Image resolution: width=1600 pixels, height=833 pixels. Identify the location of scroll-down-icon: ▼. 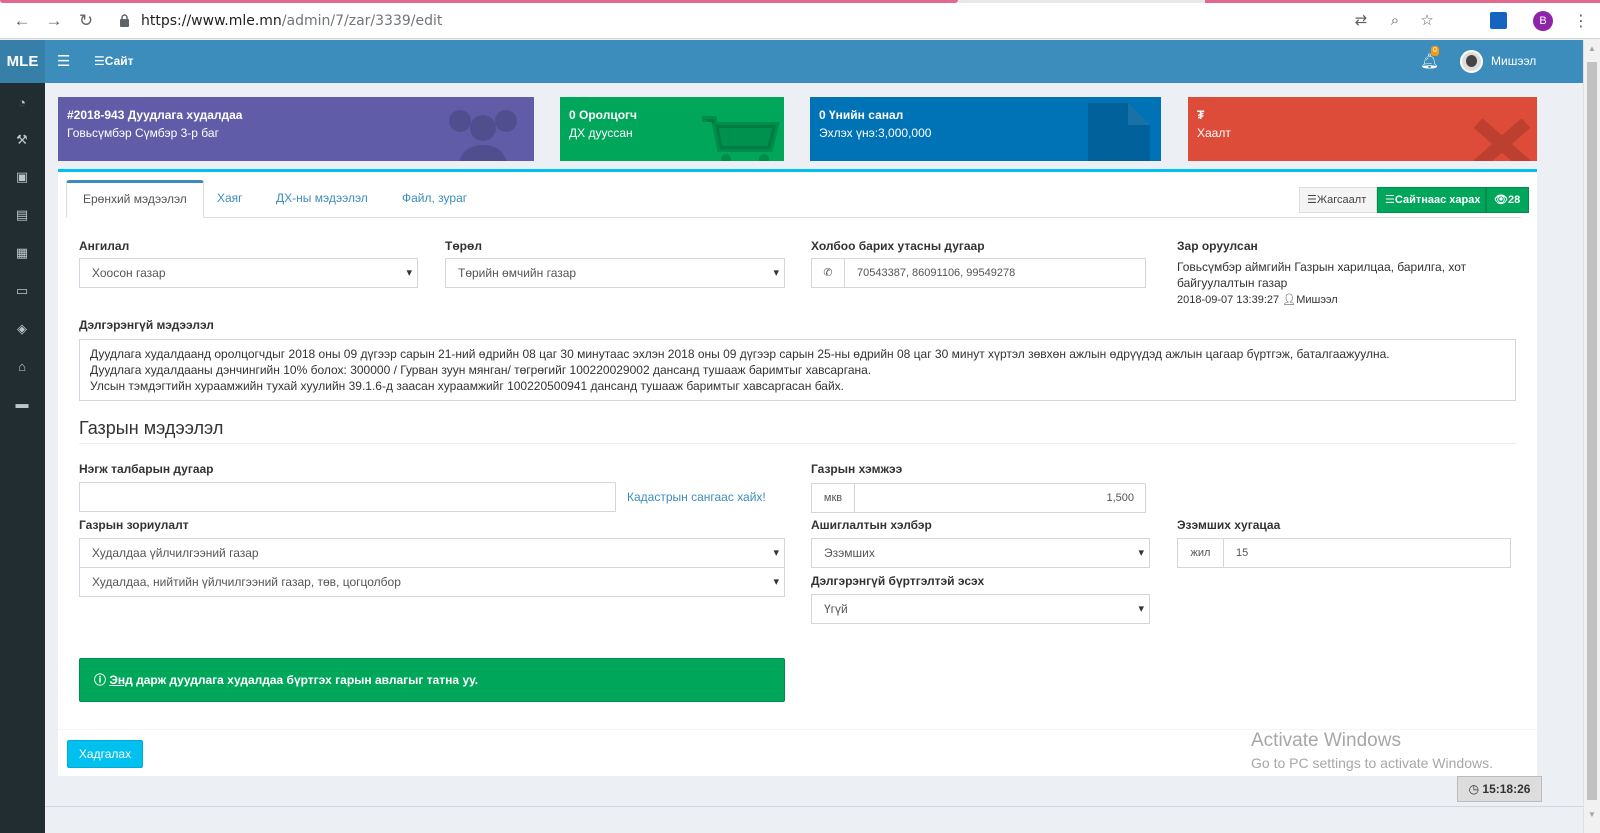
(1592, 814).